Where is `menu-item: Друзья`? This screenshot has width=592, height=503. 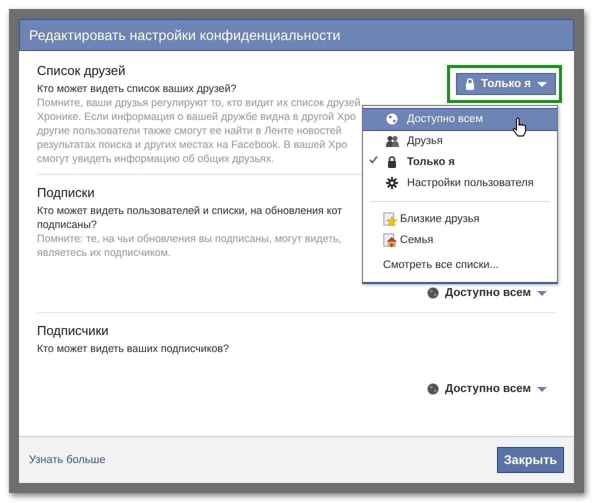
menu-item: Друзья is located at coordinates (460, 141).